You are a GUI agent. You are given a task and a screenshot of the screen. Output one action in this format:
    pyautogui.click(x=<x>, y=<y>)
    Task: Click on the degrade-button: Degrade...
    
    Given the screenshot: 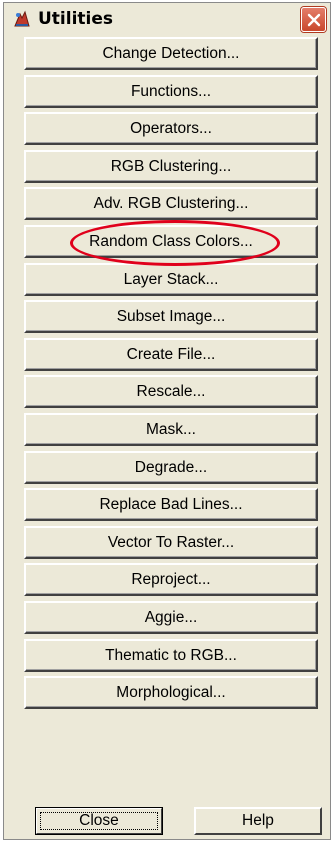 What is the action you would take?
    pyautogui.click(x=171, y=467)
    